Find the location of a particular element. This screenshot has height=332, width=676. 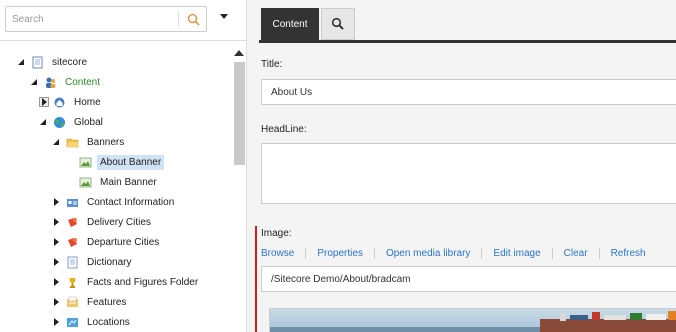

tree-node-label: sitecore is located at coordinates (70, 62).